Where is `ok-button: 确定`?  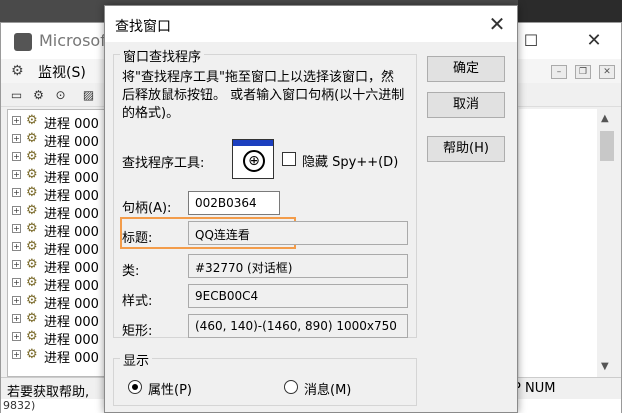 ok-button: 确定 is located at coordinates (466, 69).